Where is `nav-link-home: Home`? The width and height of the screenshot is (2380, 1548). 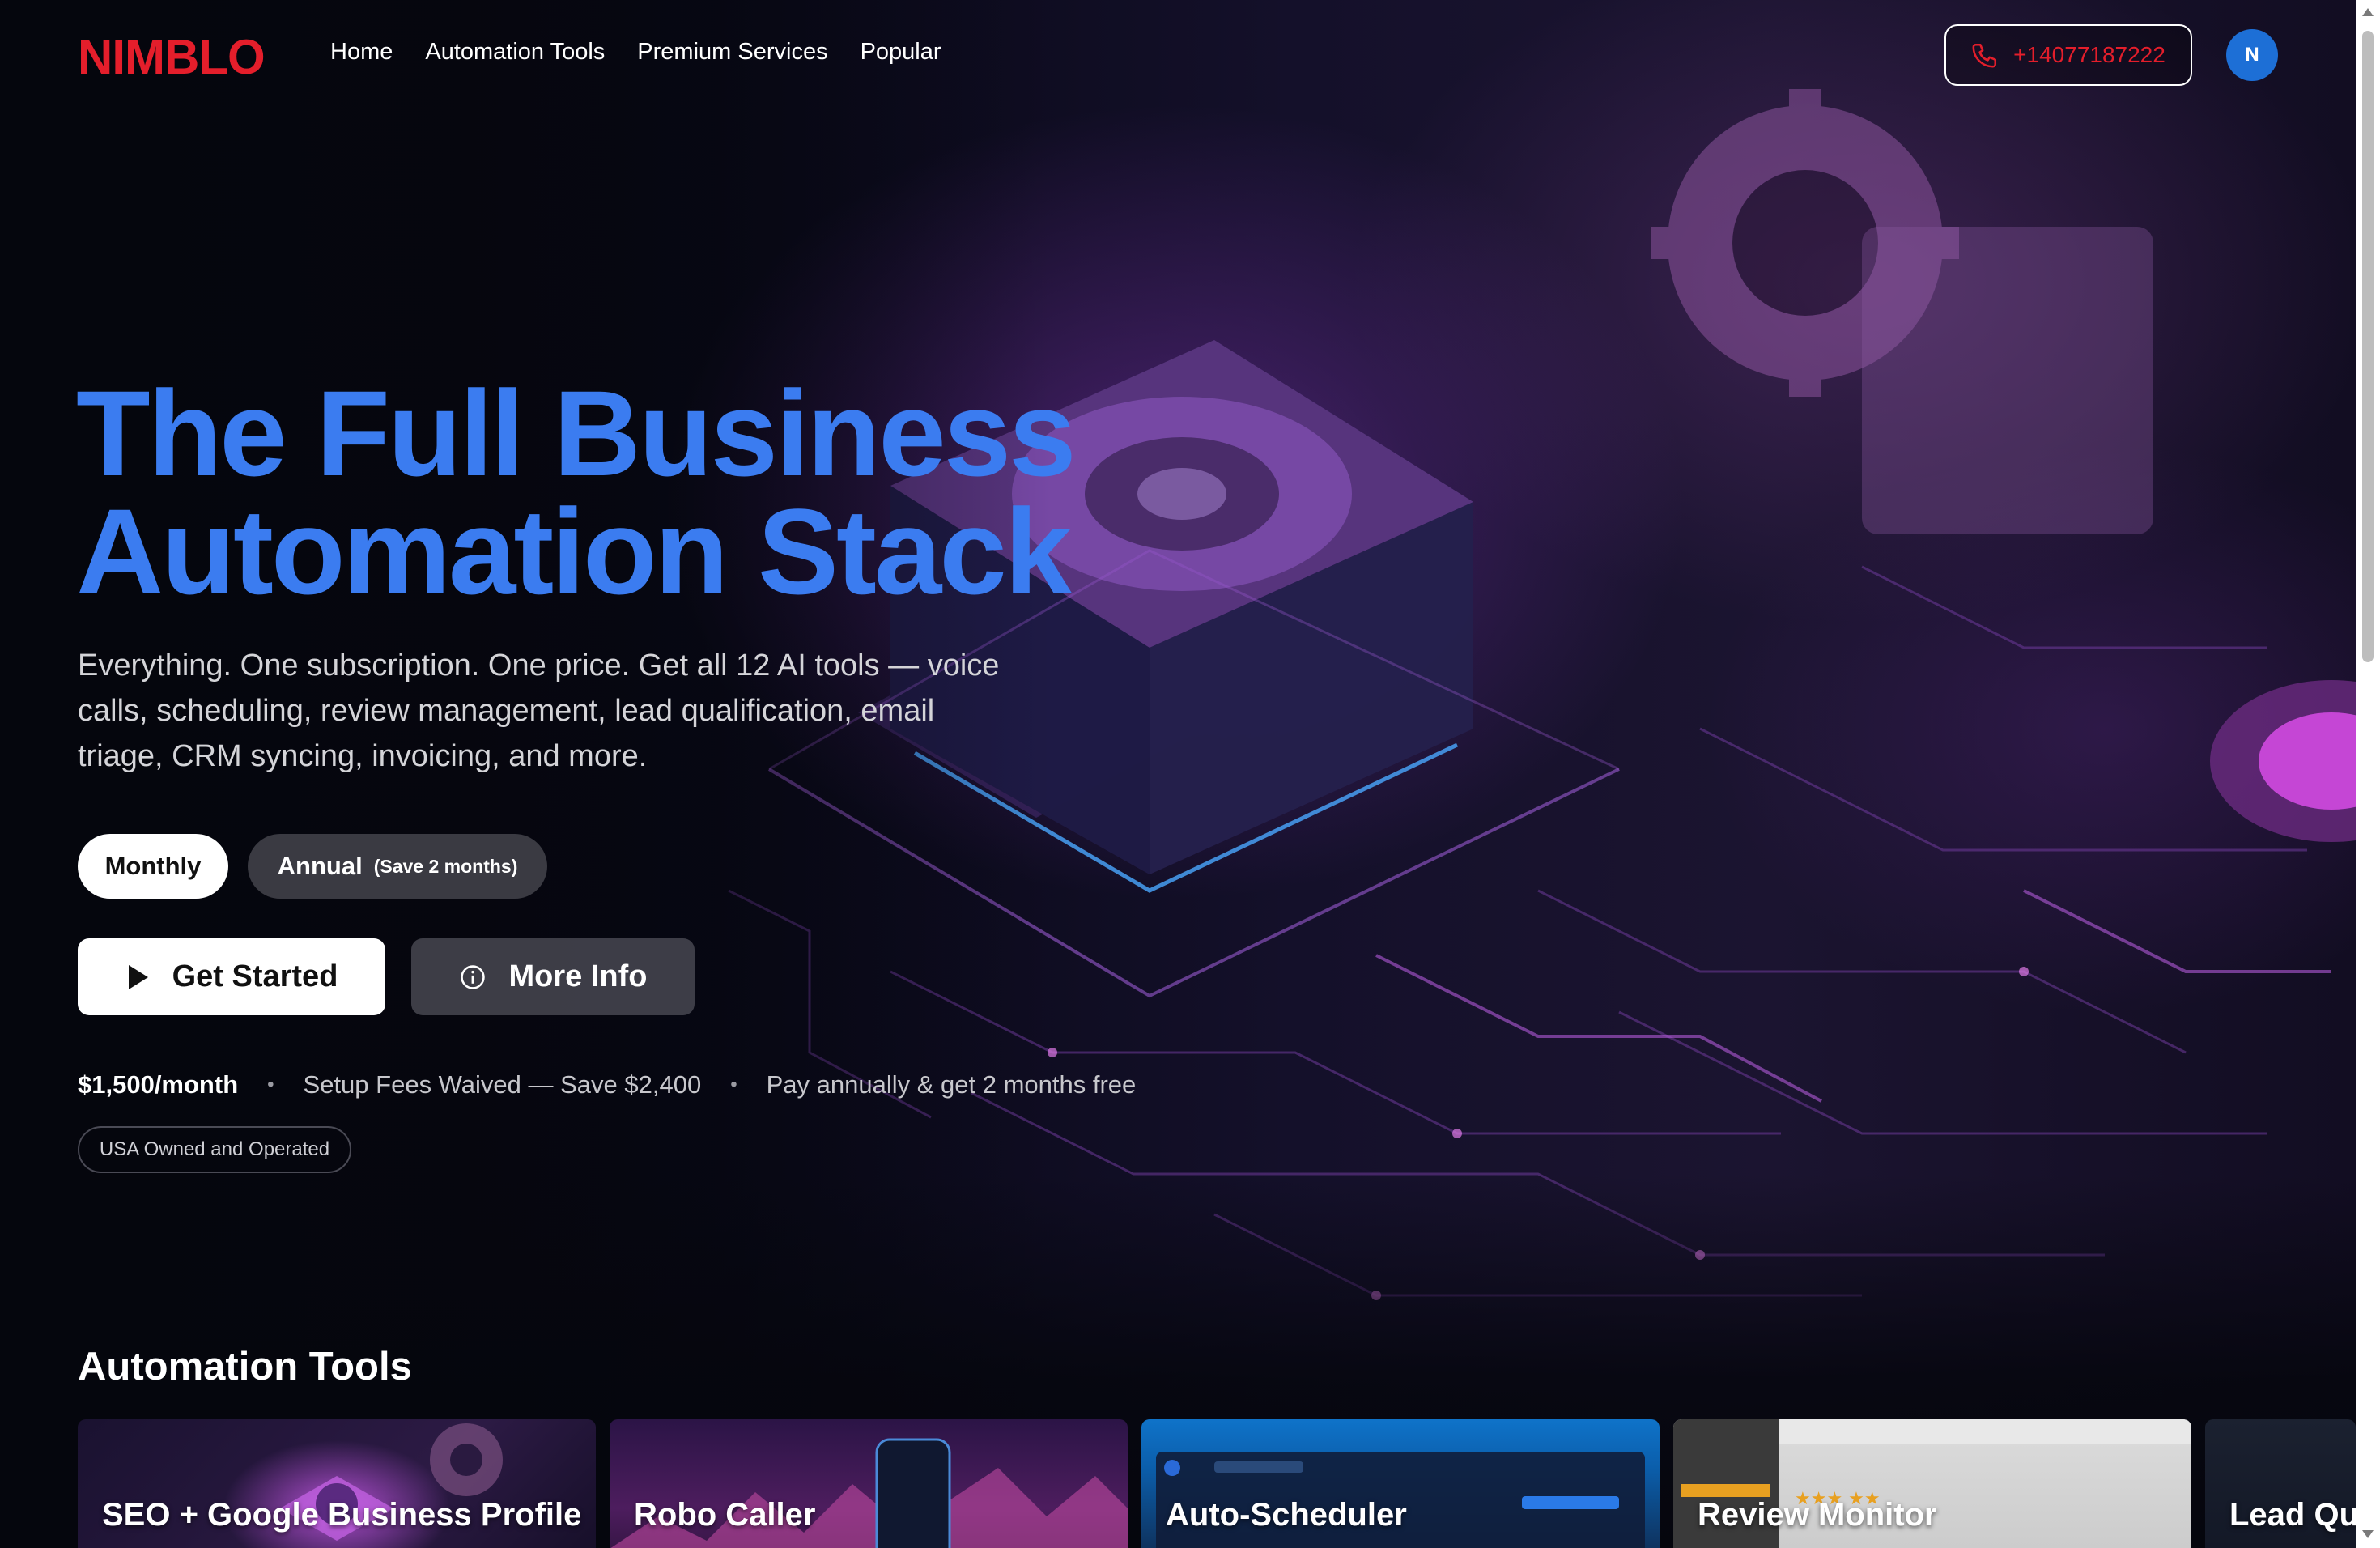 nav-link-home: Home is located at coordinates (361, 53).